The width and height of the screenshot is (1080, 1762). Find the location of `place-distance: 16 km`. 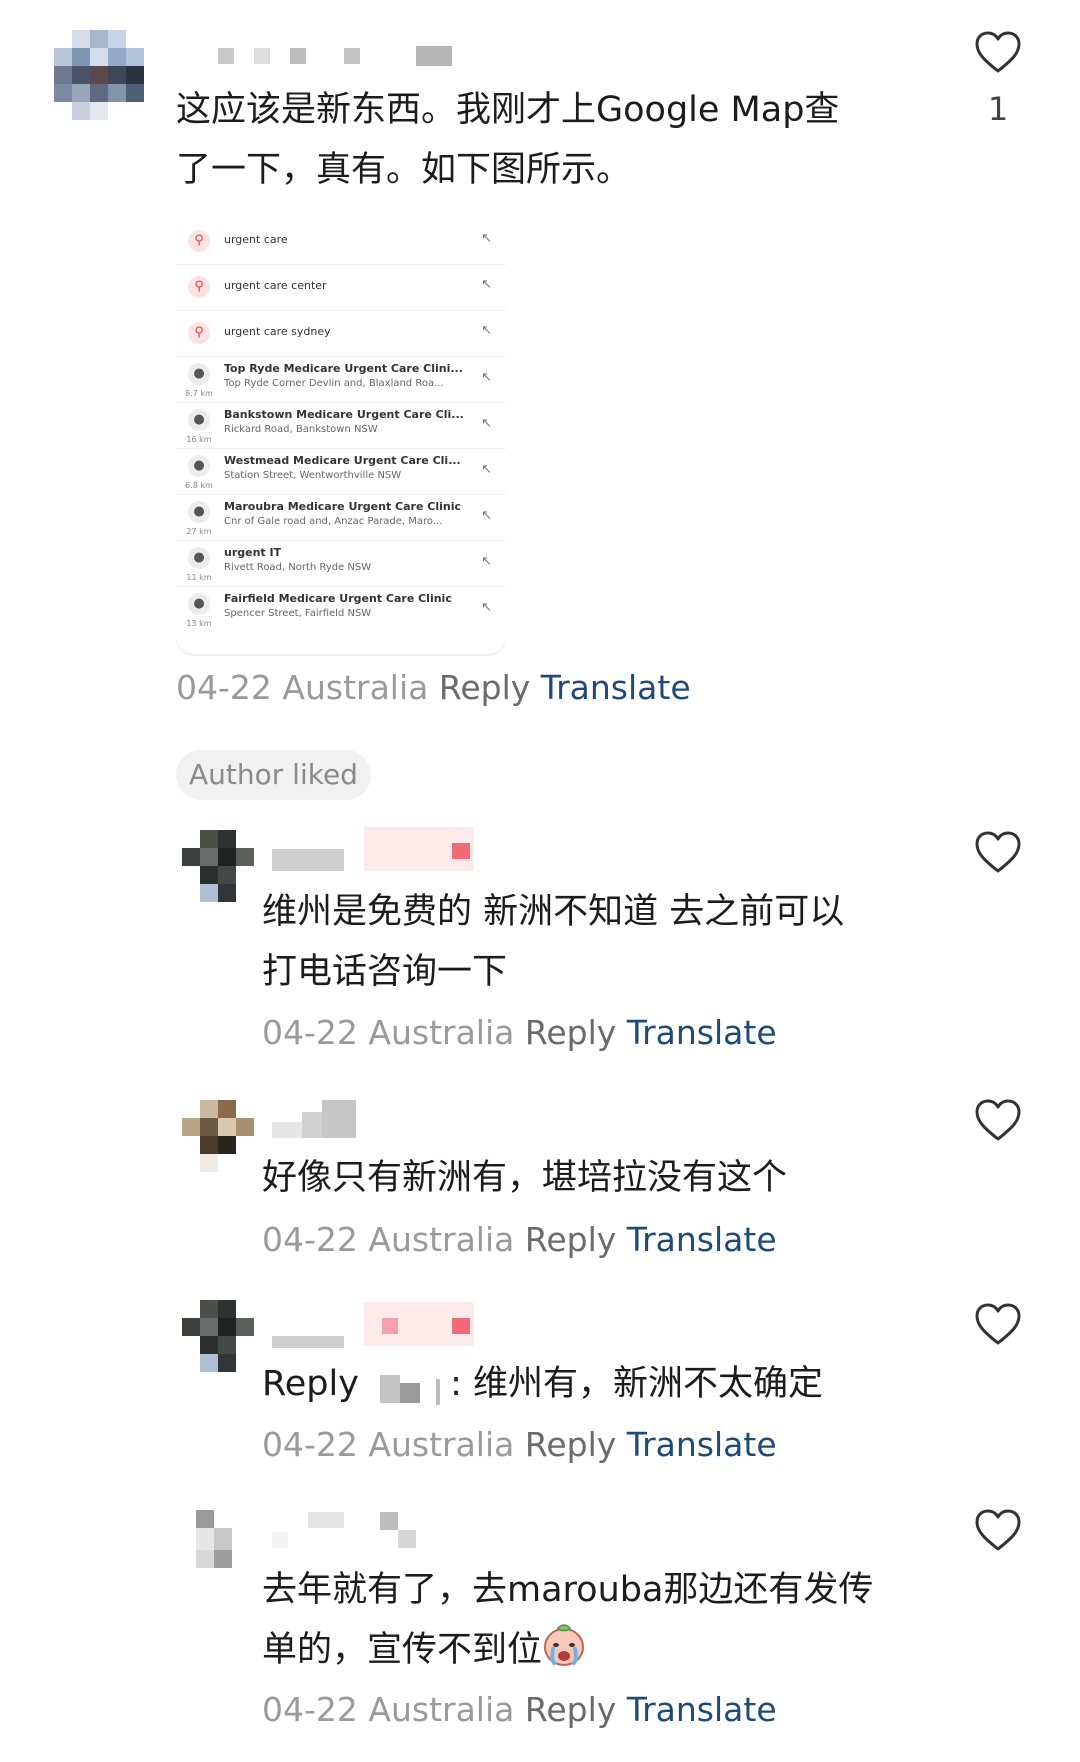

place-distance: 16 km is located at coordinates (199, 439).